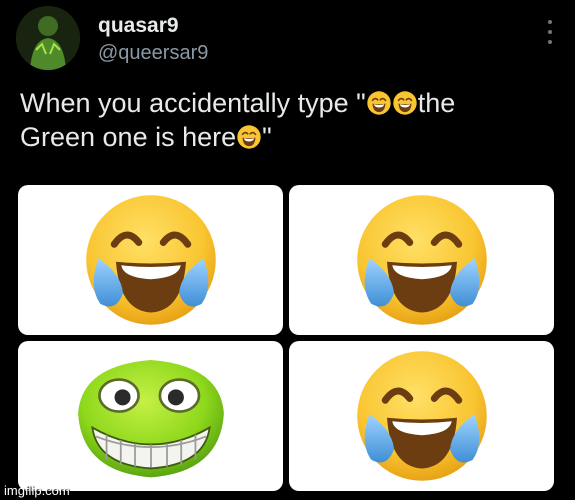 The height and width of the screenshot is (500, 575). What do you see at coordinates (193, 103) in the screenshot?
I see `post-text-segment: When you accidentally type "` at bounding box center [193, 103].